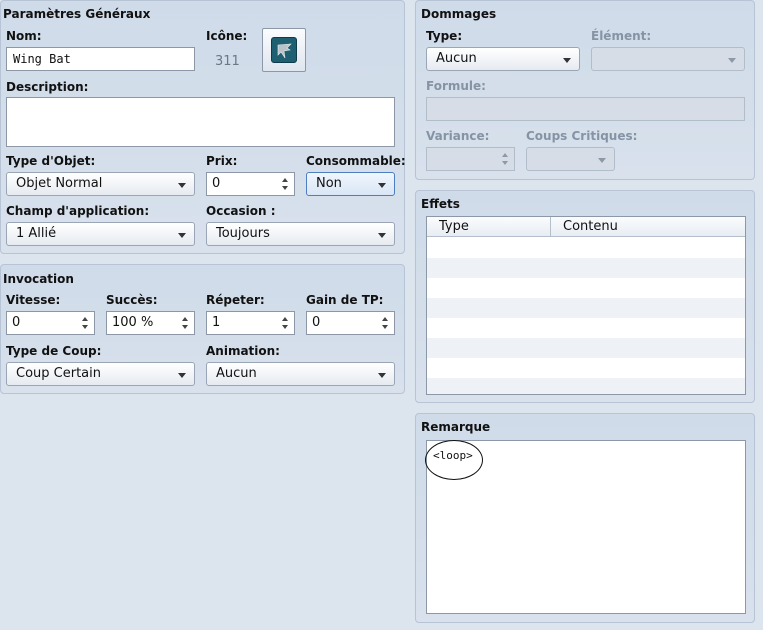 The width and height of the screenshot is (763, 630). Describe the element at coordinates (454, 460) in the screenshot. I see `annotation-circle` at that location.